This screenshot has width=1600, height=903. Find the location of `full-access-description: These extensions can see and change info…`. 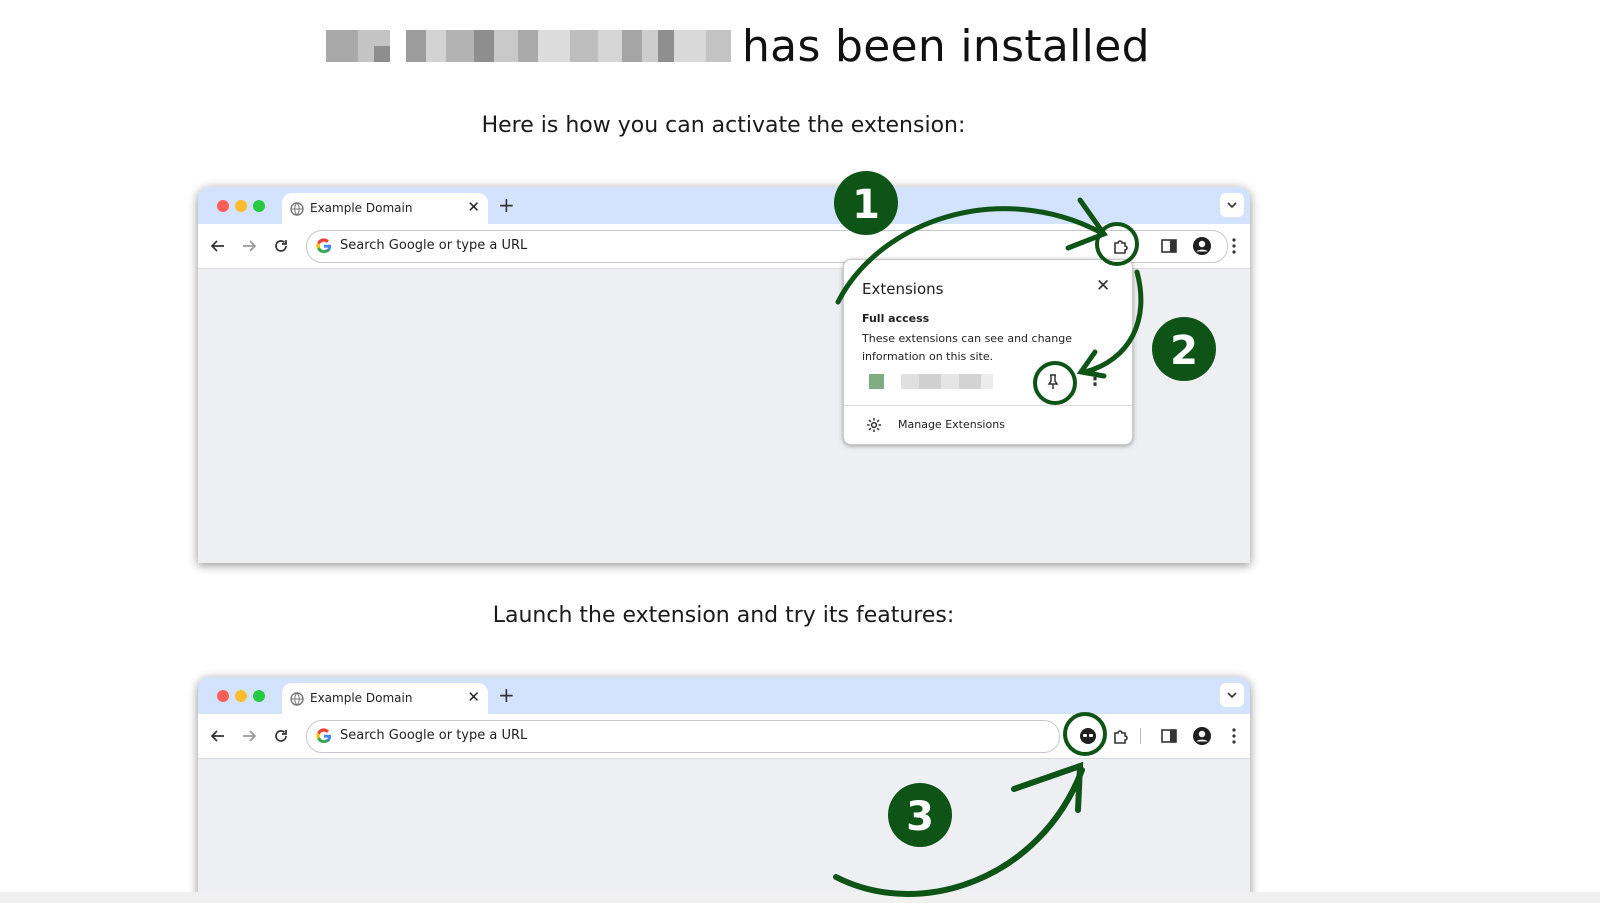

full-access-description: These extensions can see and change info… is located at coordinates (967, 347).